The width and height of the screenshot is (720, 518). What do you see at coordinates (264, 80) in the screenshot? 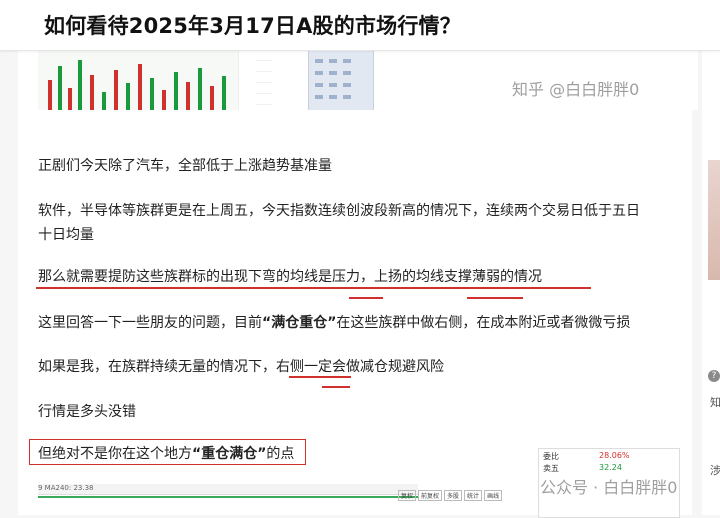
I see `grid-image` at bounding box center [264, 80].